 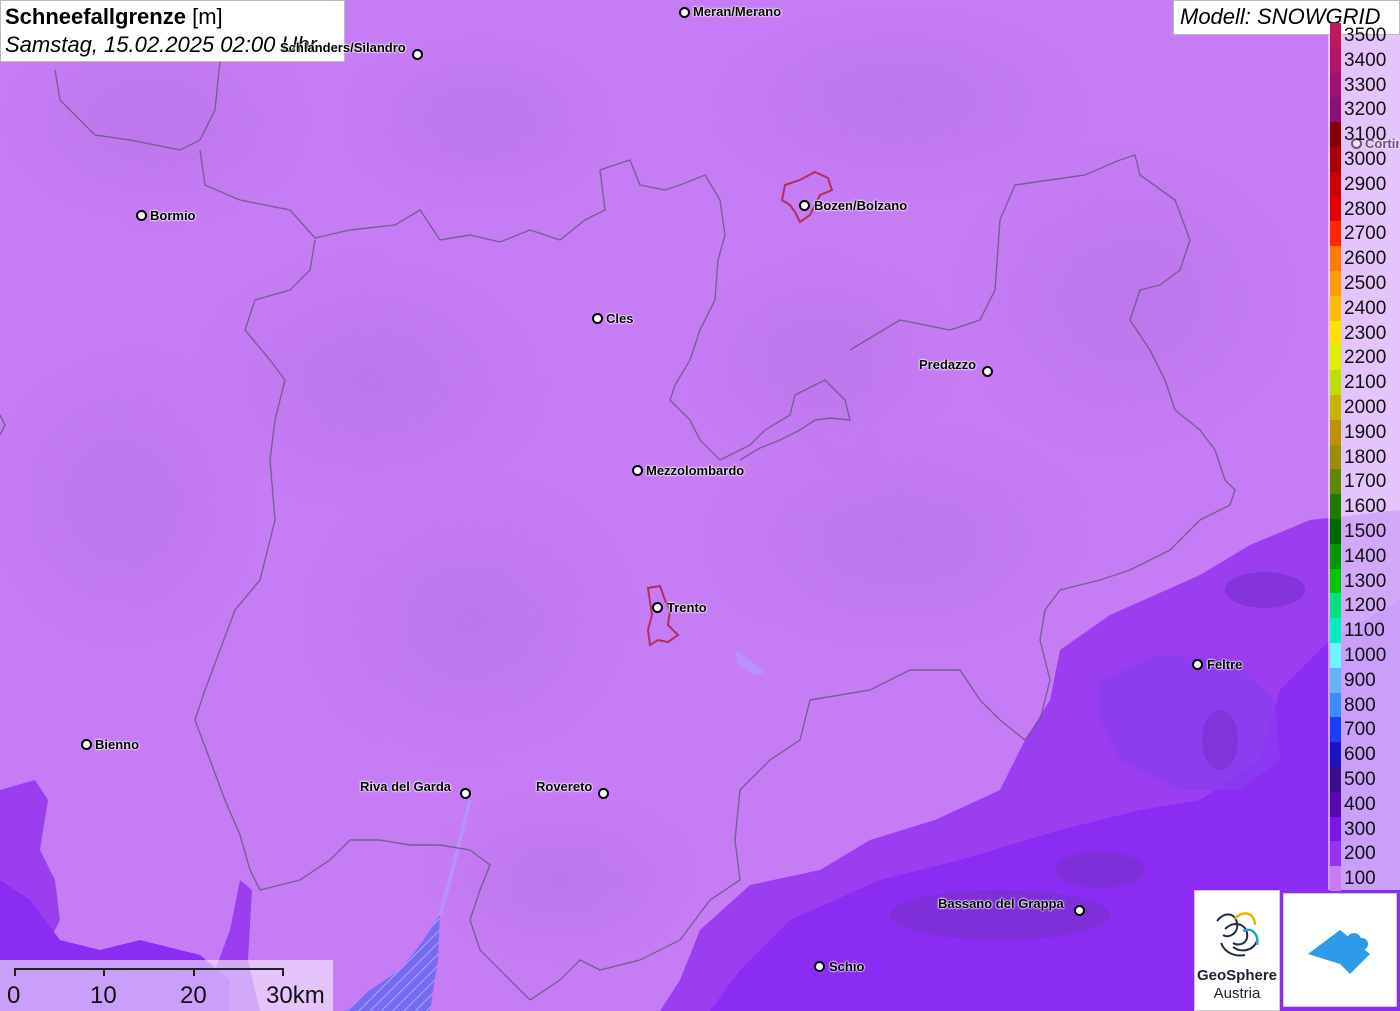 I want to click on legend-item-2600: 2600, so click(x=1364, y=258).